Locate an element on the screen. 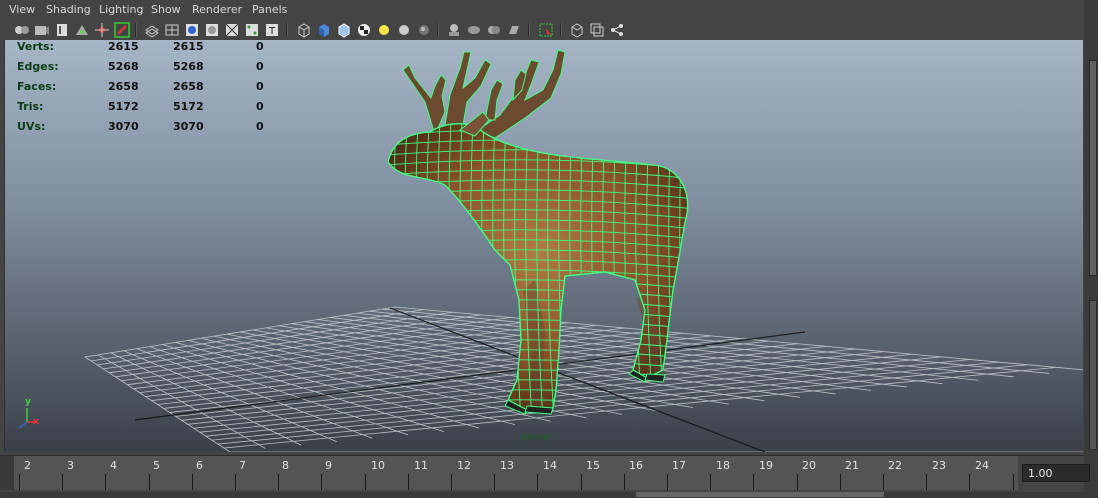 Image resolution: width=1098 pixels, height=498 pixels. menu-show: Show is located at coordinates (166, 9).